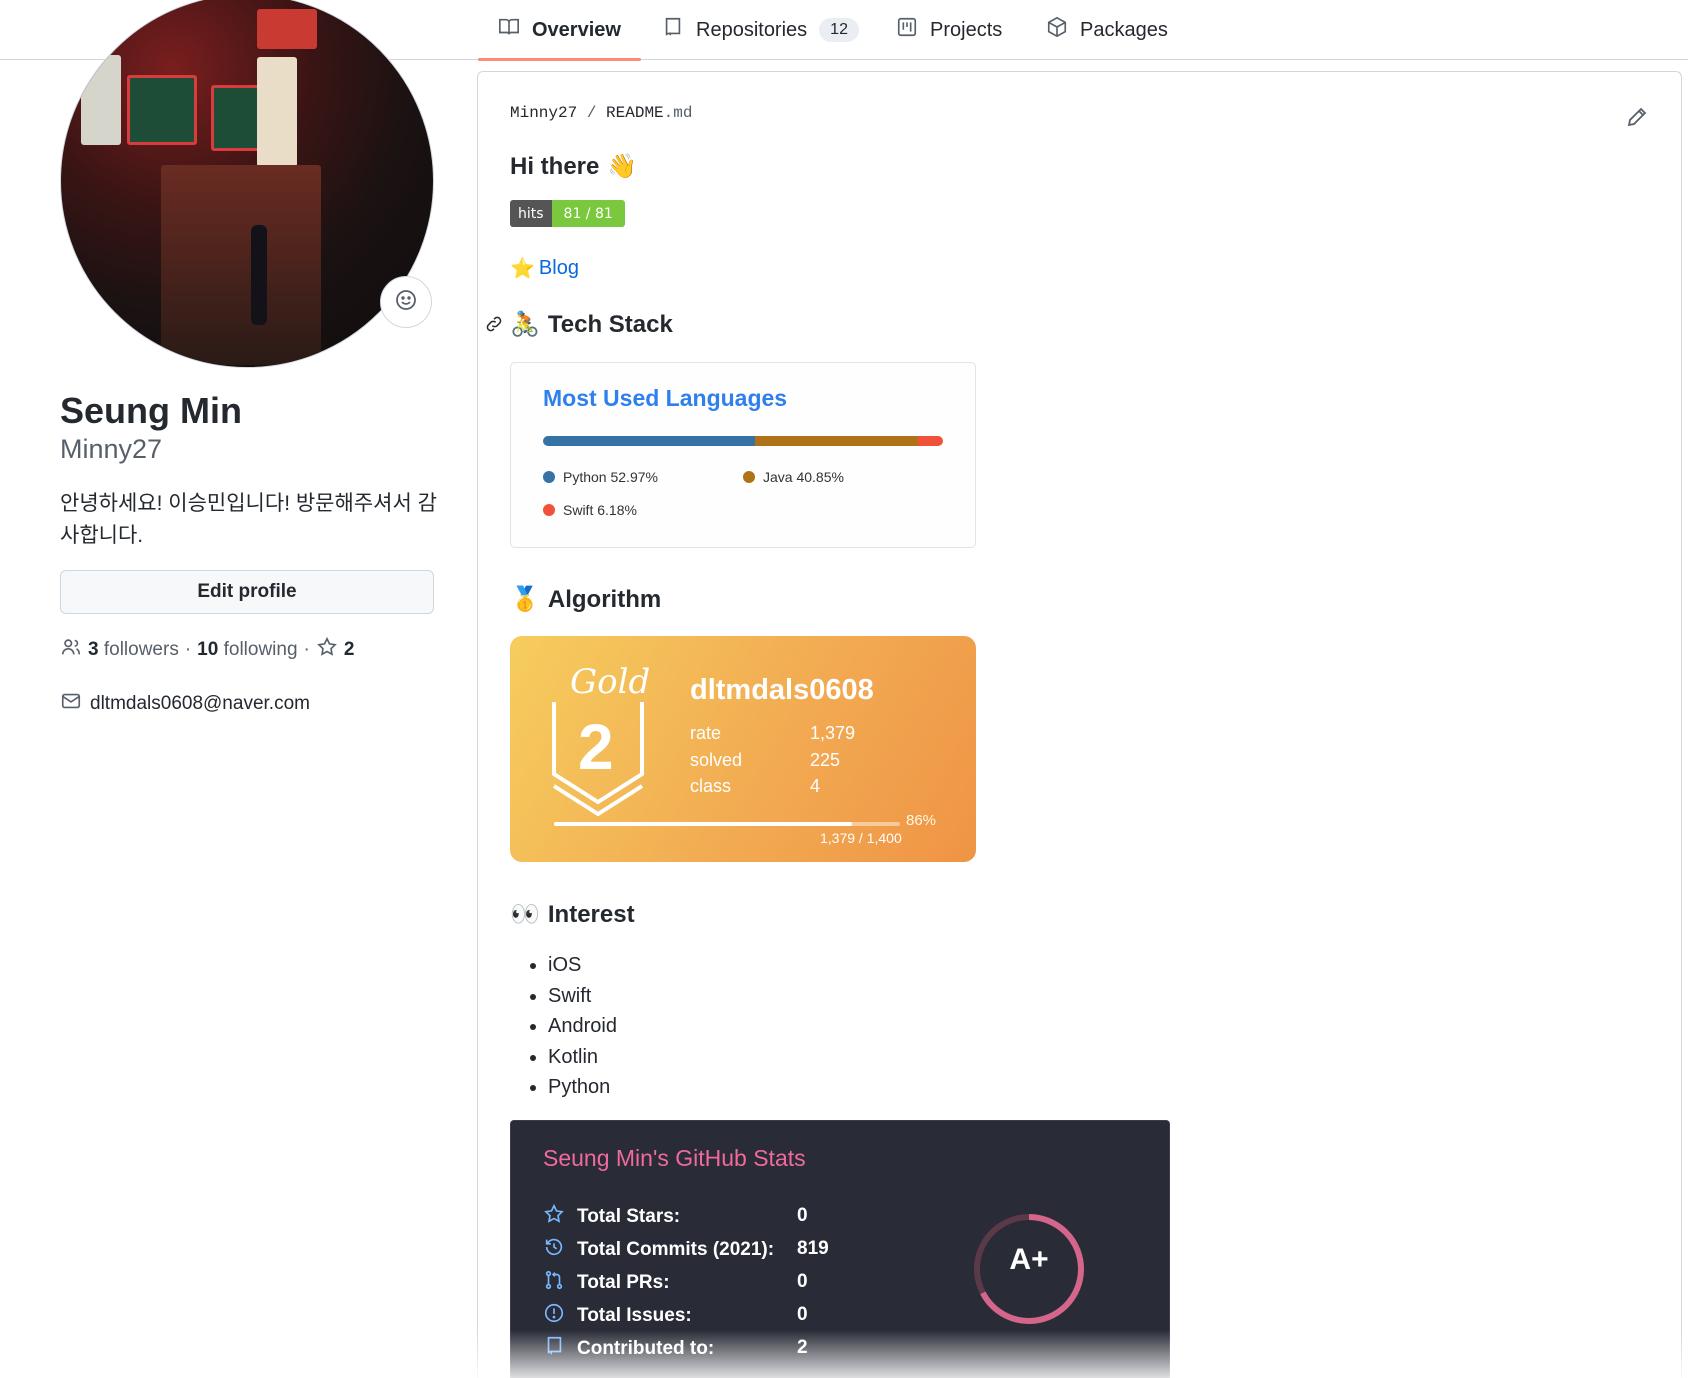  I want to click on language-legend-swift: Swift 6.18%, so click(590, 510).